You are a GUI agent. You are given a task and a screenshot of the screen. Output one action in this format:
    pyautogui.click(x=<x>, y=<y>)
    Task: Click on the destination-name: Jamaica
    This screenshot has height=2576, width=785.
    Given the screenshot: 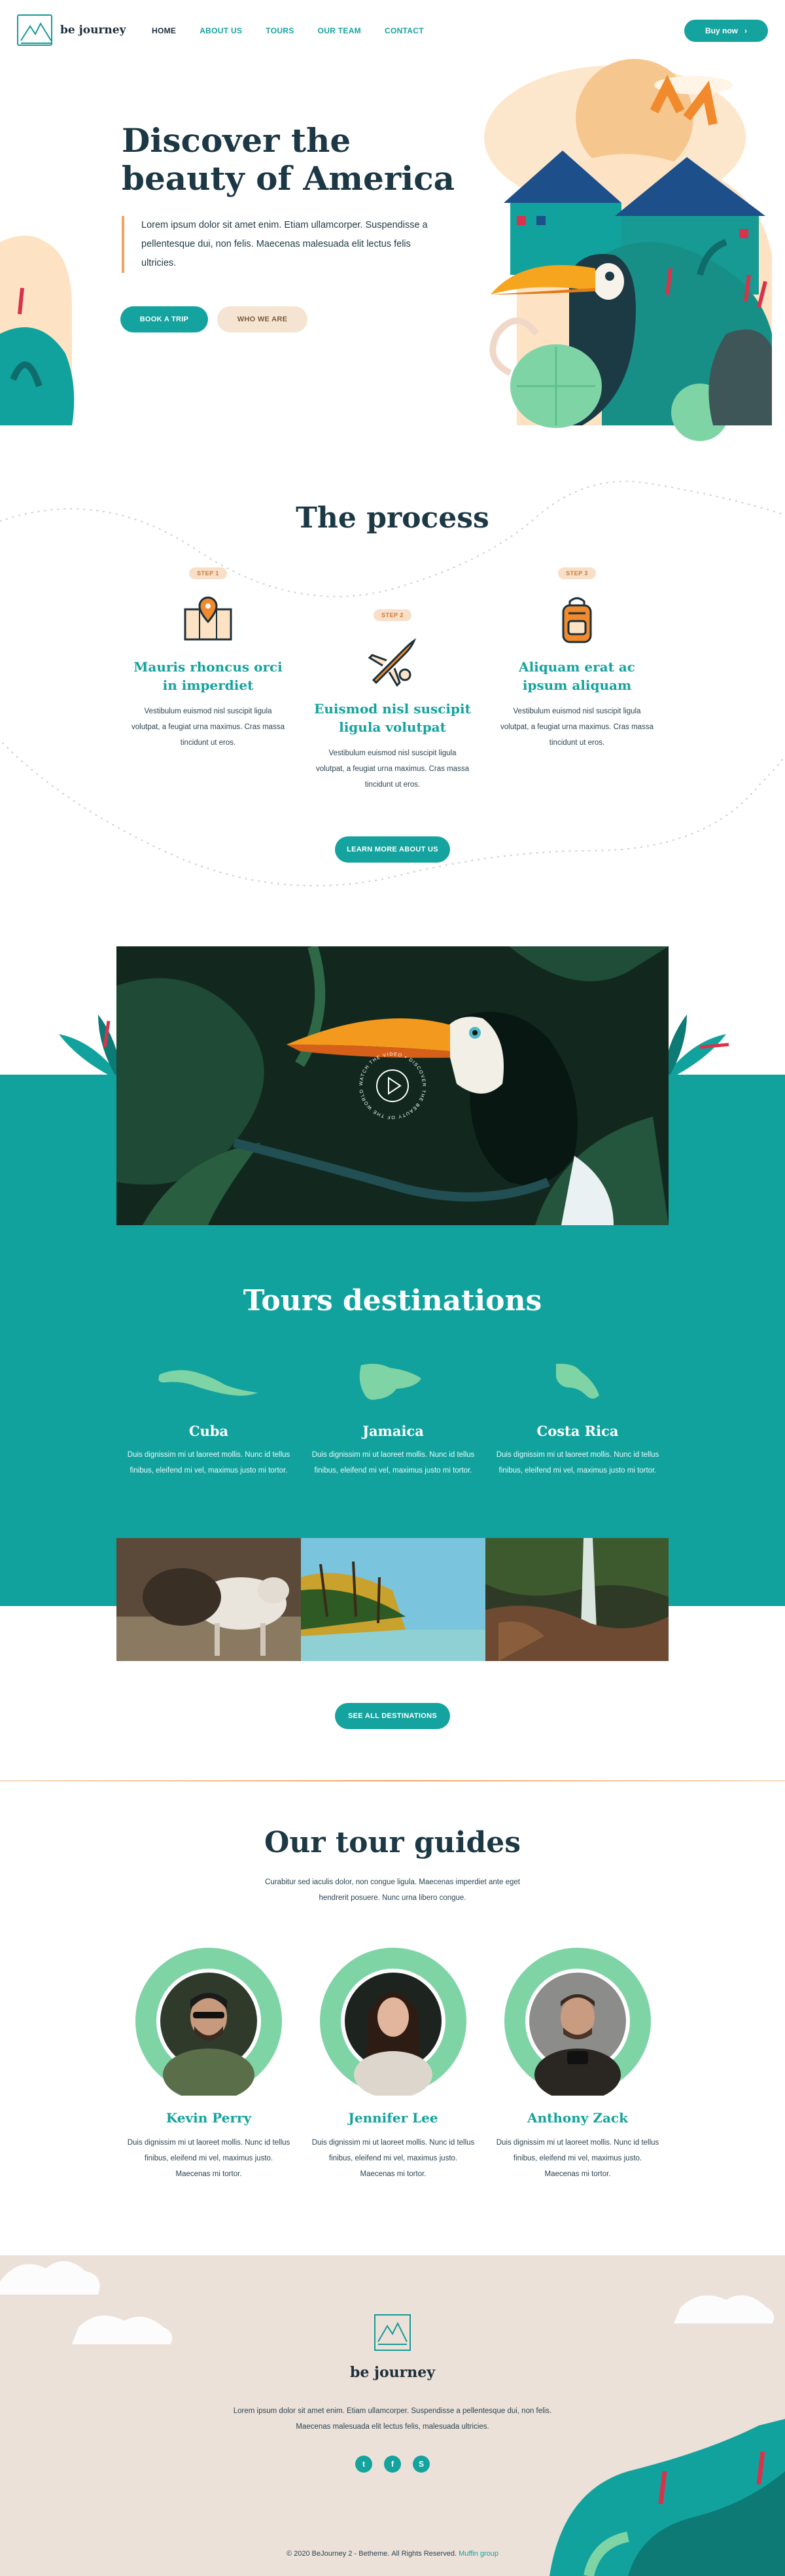 What is the action you would take?
    pyautogui.click(x=393, y=1431)
    